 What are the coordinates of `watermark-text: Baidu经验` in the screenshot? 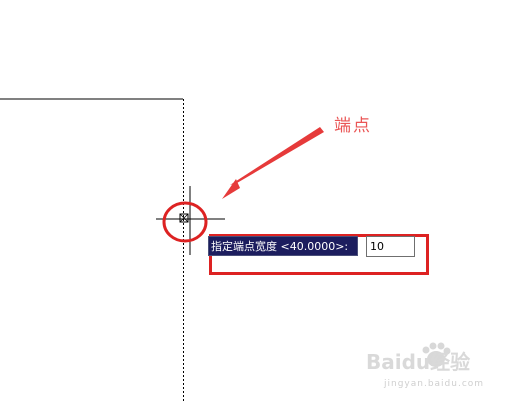 It's located at (418, 362).